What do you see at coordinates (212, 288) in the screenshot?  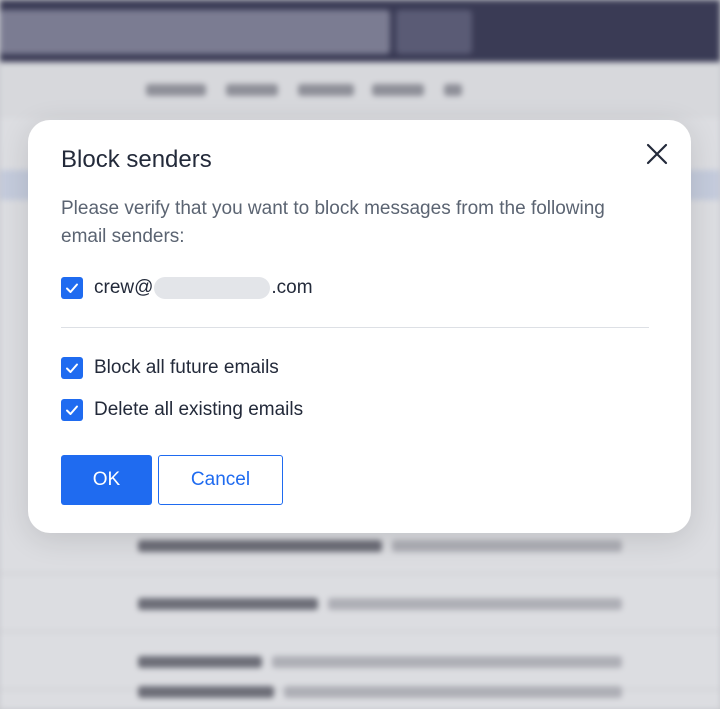 I see `redacted-domain` at bounding box center [212, 288].